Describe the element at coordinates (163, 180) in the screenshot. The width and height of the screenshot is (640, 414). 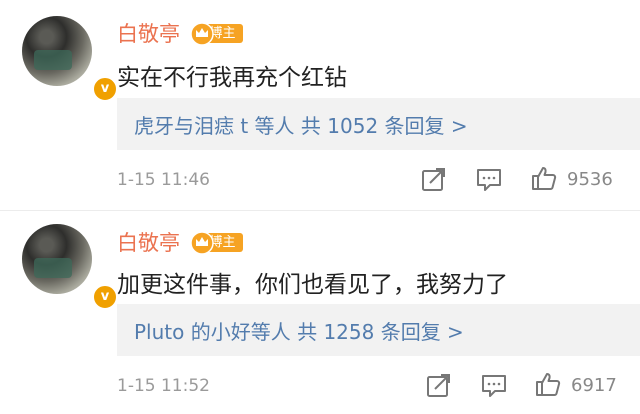
I see `comment-time: 1-15 11:46` at that location.